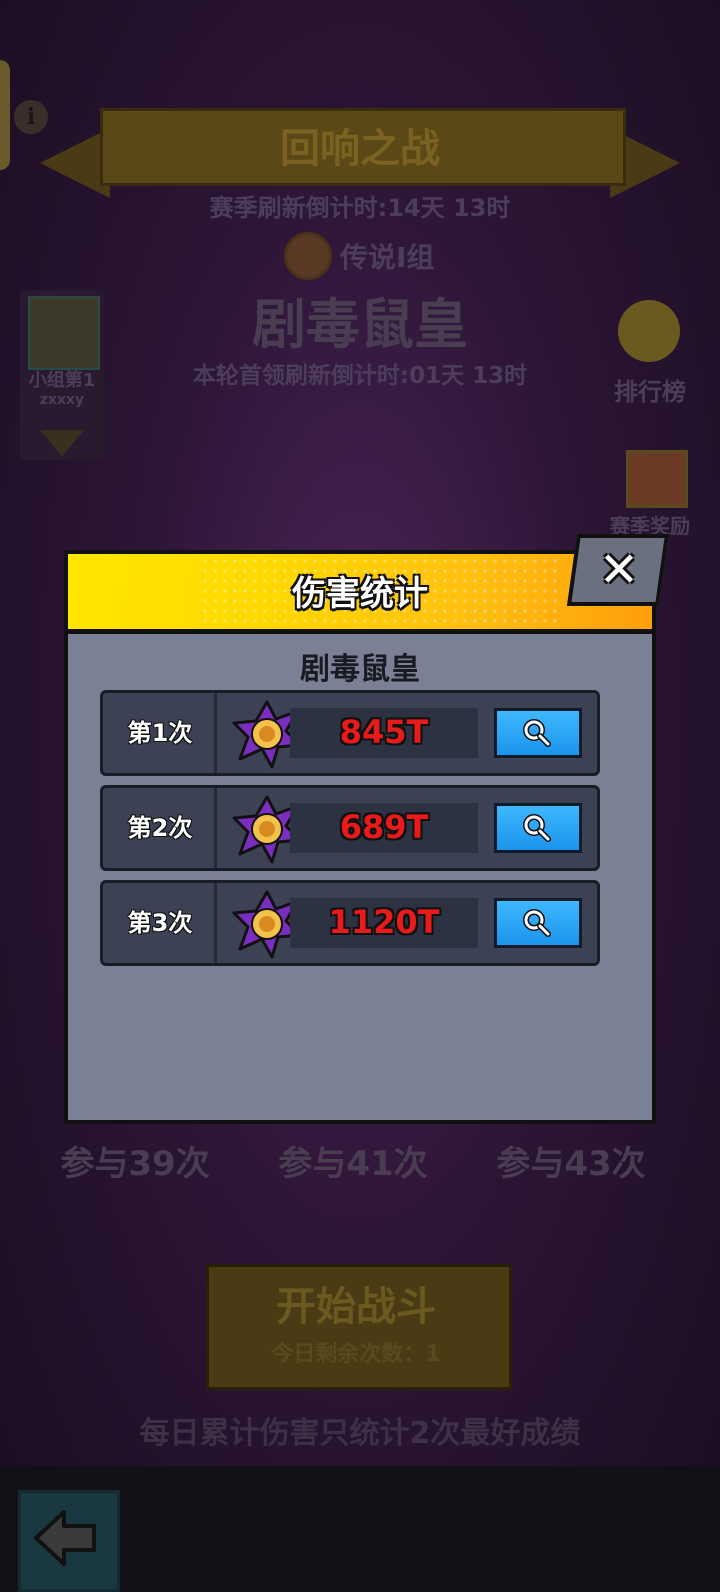  I want to click on daily-note: 每日累计伤害只统计2次最好成绩, so click(360, 1433).